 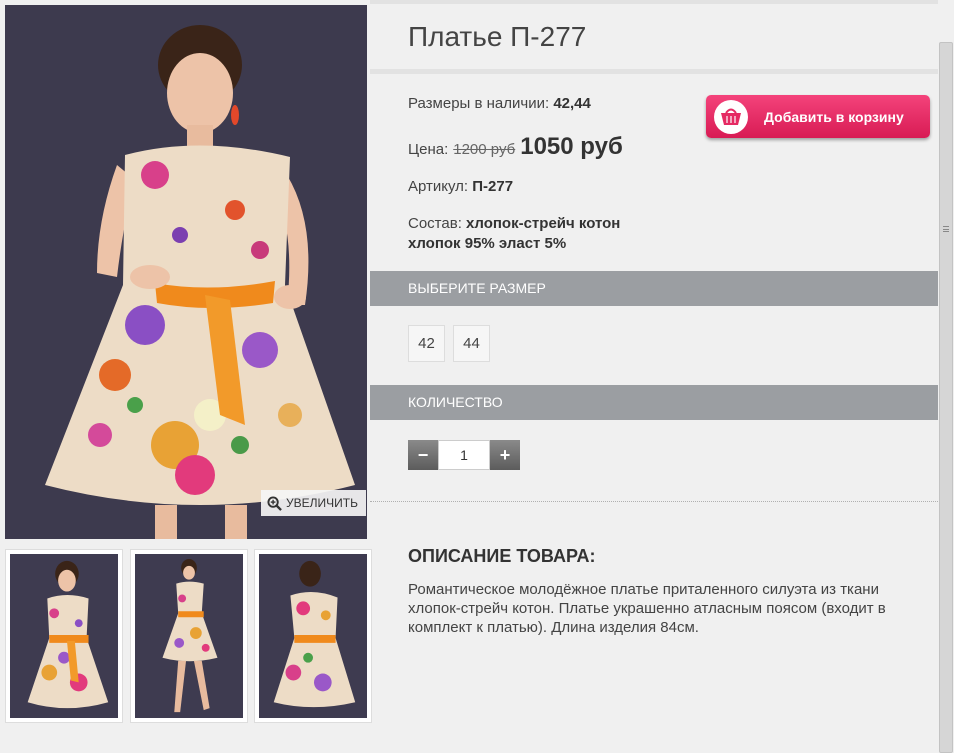 I want to click on composition-line-1: хлопок-стрейч котон, so click(x=543, y=223).